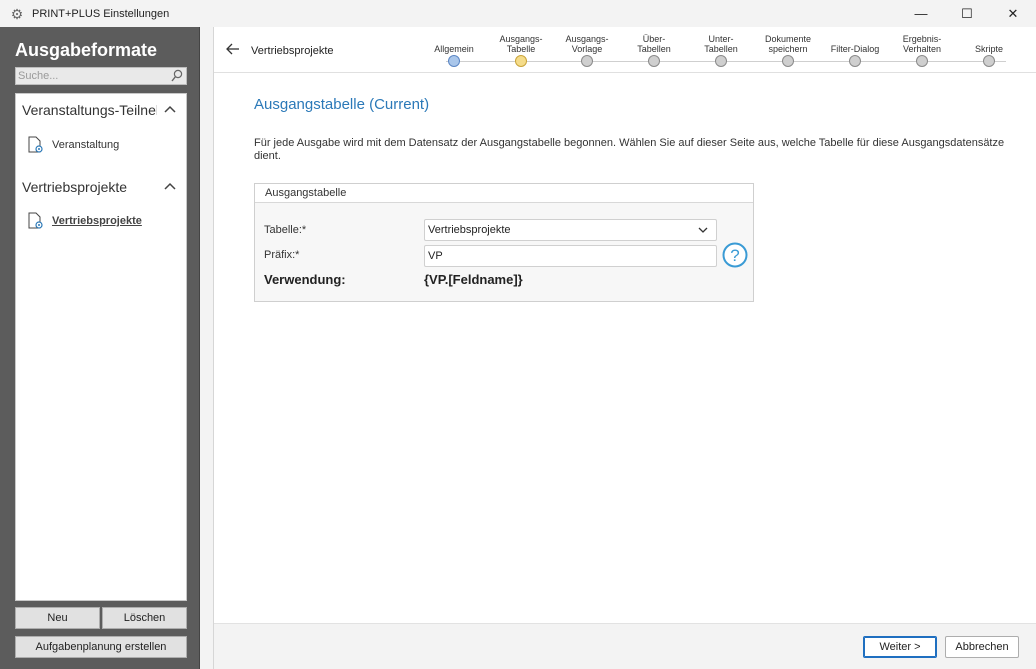 The height and width of the screenshot is (669, 1036). Describe the element at coordinates (75, 187) in the screenshot. I see `nav-group-label: Vertriebsprojekte` at that location.